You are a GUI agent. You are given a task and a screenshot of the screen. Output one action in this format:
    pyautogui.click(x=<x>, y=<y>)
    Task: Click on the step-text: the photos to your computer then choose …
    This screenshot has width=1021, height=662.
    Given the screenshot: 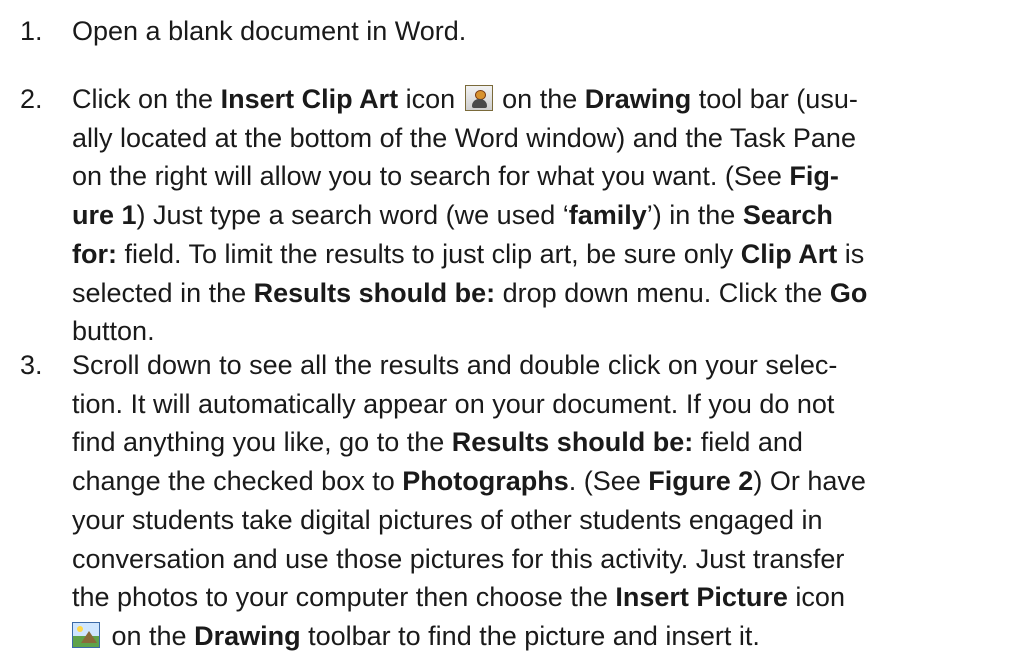 What is the action you would take?
    pyautogui.click(x=542, y=597)
    